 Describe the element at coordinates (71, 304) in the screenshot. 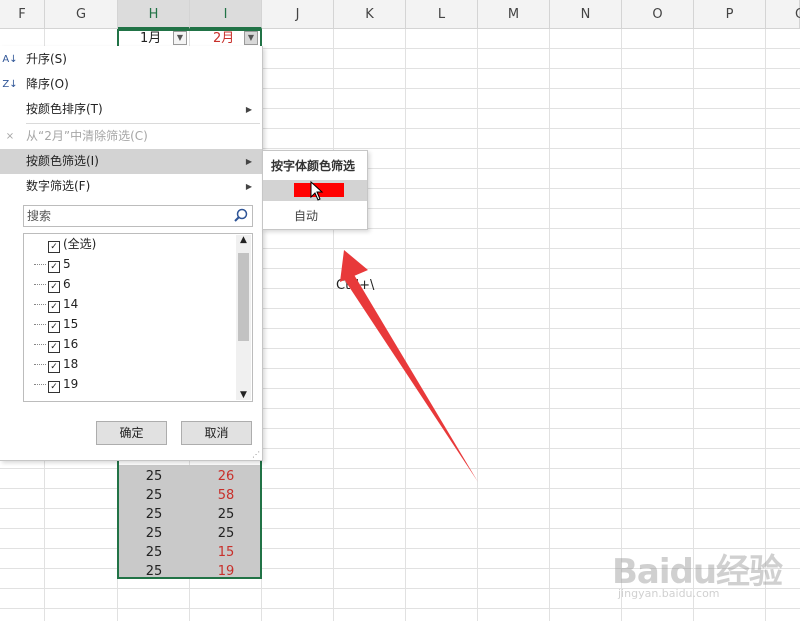

I see `list-item-label: 14` at that location.